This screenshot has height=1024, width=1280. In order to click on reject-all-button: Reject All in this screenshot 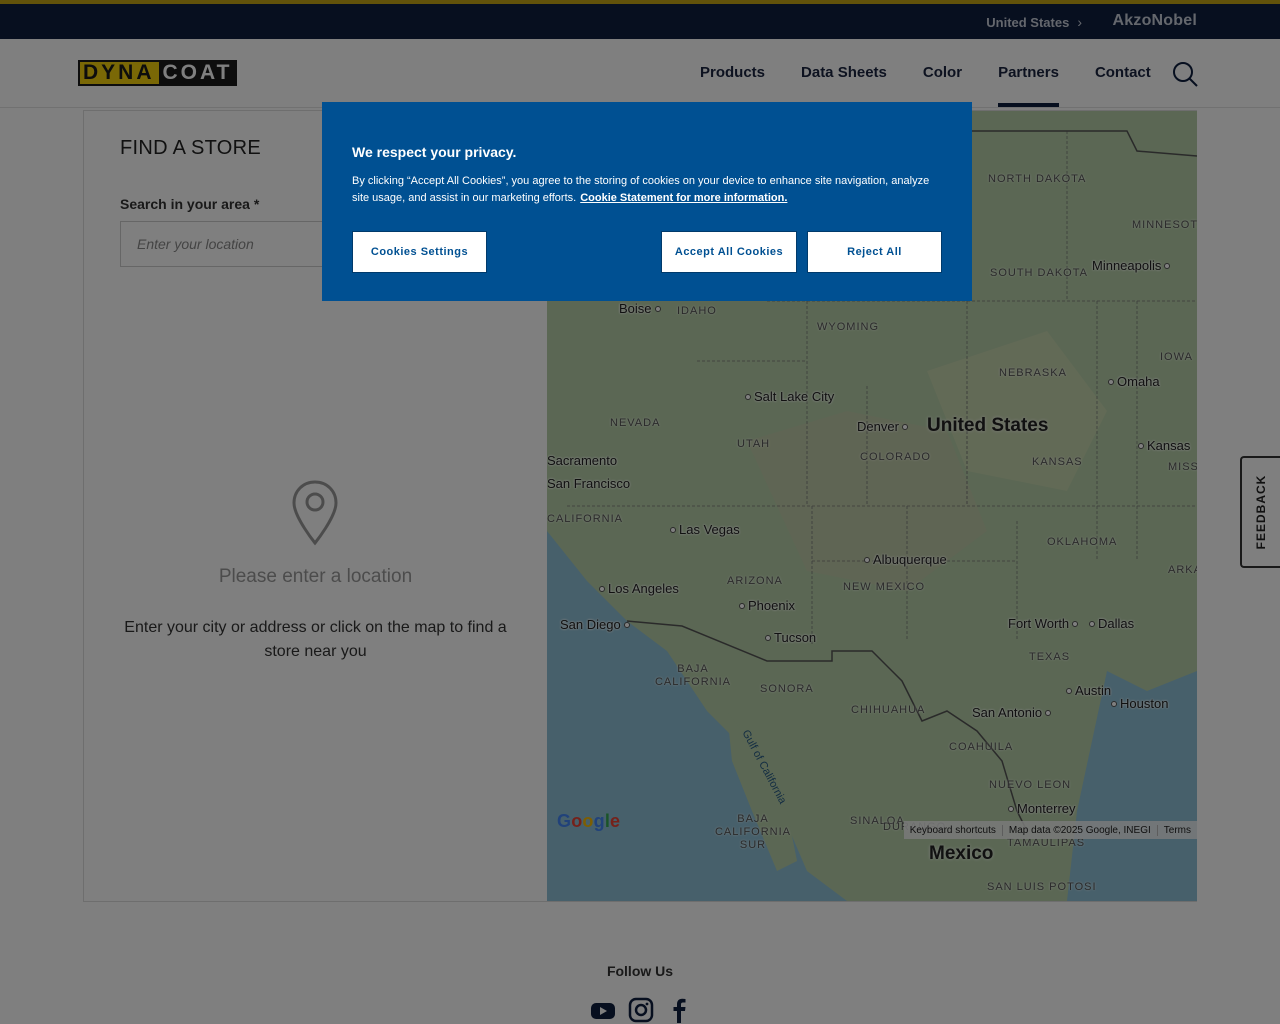, I will do `click(874, 252)`.